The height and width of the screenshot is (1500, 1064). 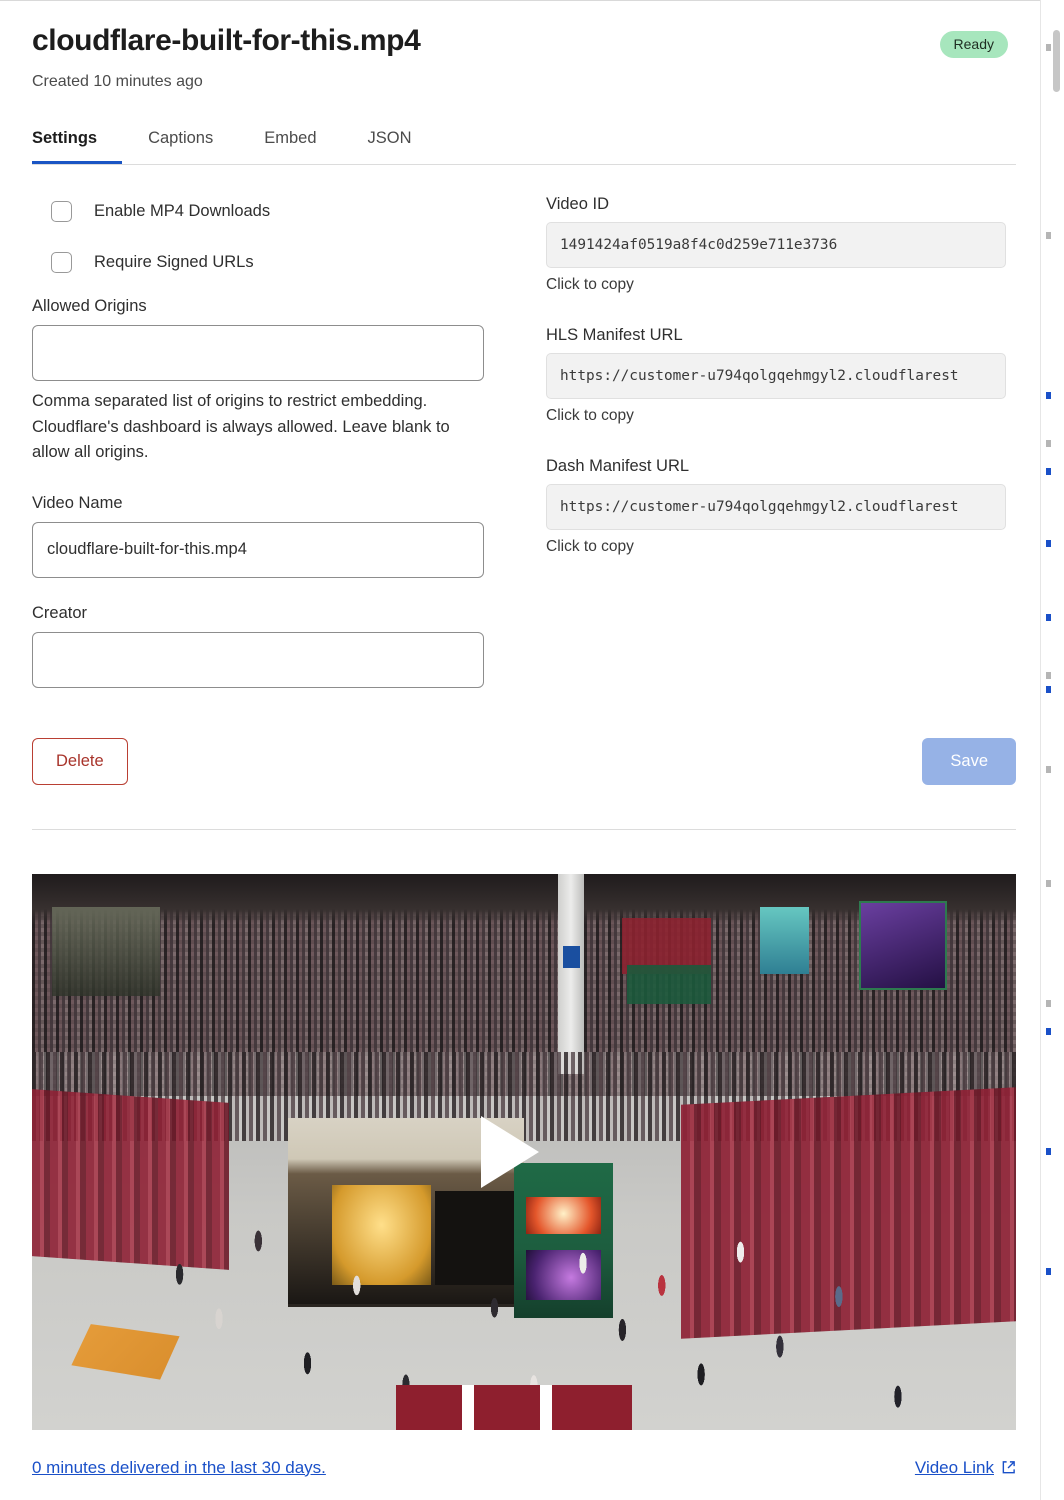 I want to click on require-signed-urls-row: Require Signed URLs, so click(x=267, y=262).